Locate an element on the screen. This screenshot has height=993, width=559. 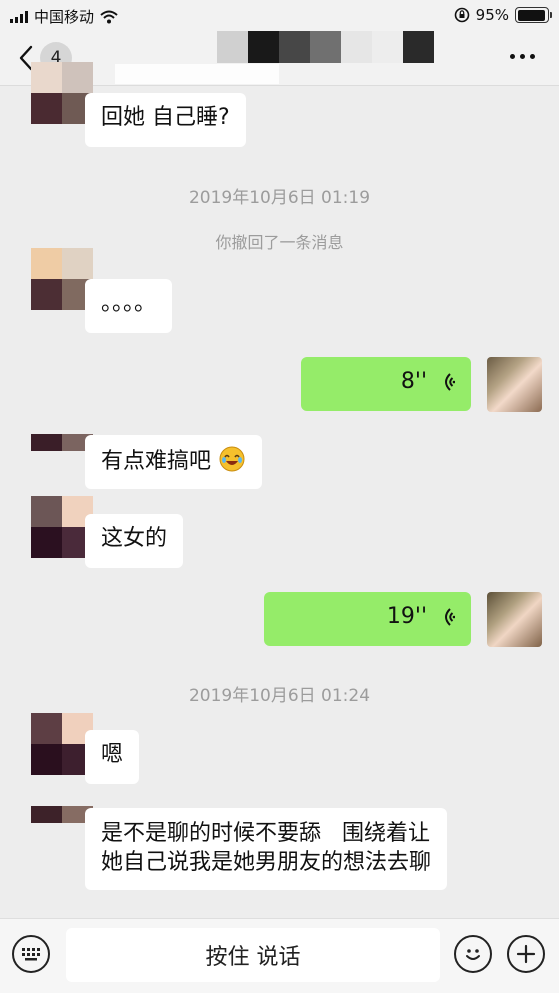
message-bubble: 这女的 is located at coordinates (134, 541).